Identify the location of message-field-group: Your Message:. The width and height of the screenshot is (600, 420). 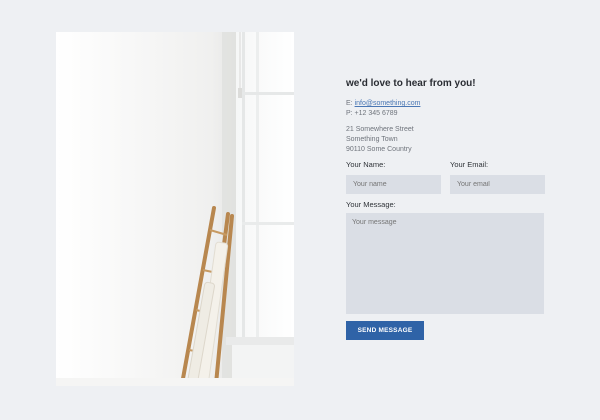
(445, 259).